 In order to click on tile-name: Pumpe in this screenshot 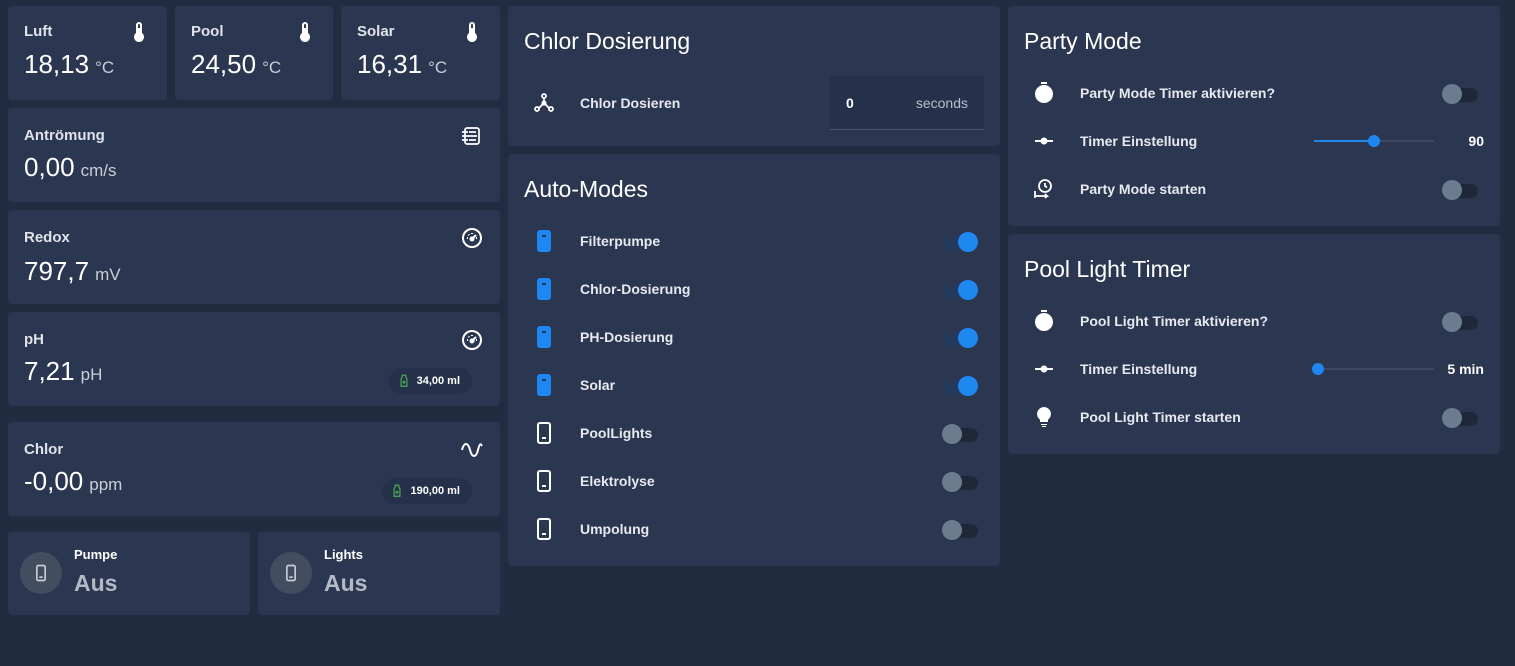, I will do `click(96, 554)`.